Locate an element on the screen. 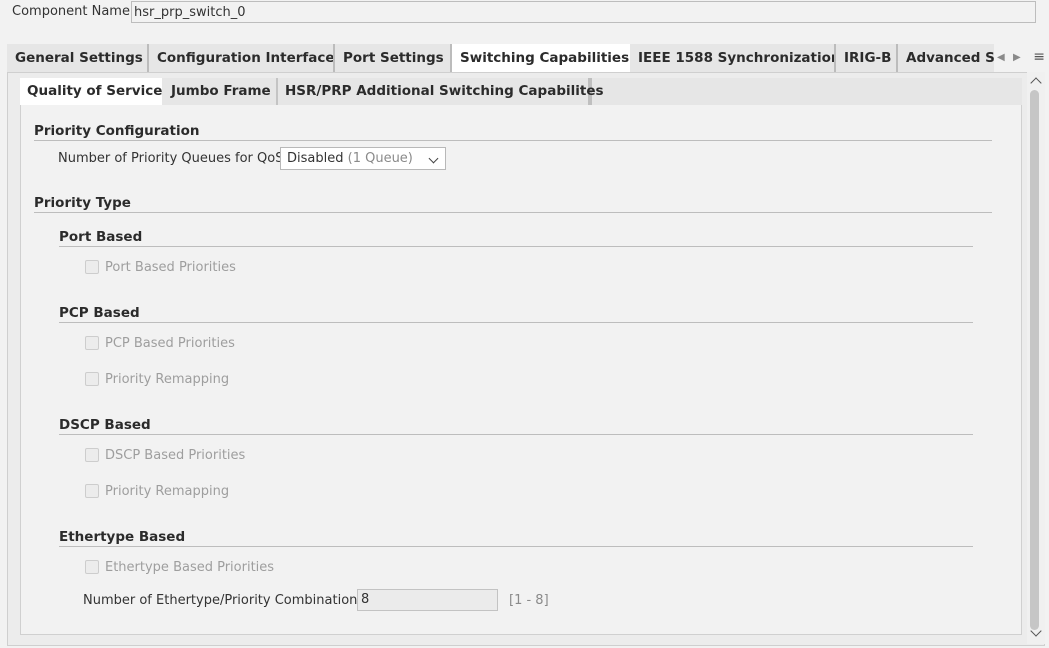 The image size is (1049, 648). port-based-title: Port Based is located at coordinates (101, 237).